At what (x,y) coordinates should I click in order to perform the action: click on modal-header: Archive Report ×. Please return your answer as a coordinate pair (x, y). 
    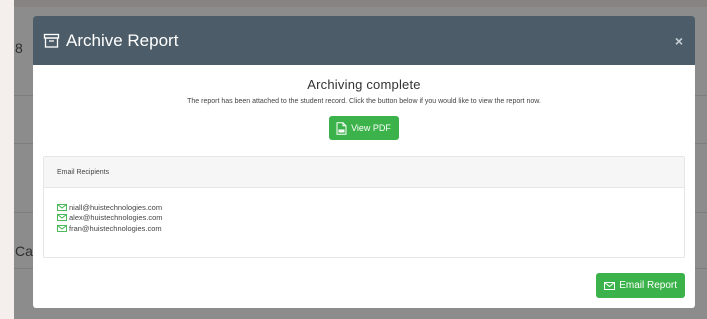
    Looking at the image, I should click on (364, 40).